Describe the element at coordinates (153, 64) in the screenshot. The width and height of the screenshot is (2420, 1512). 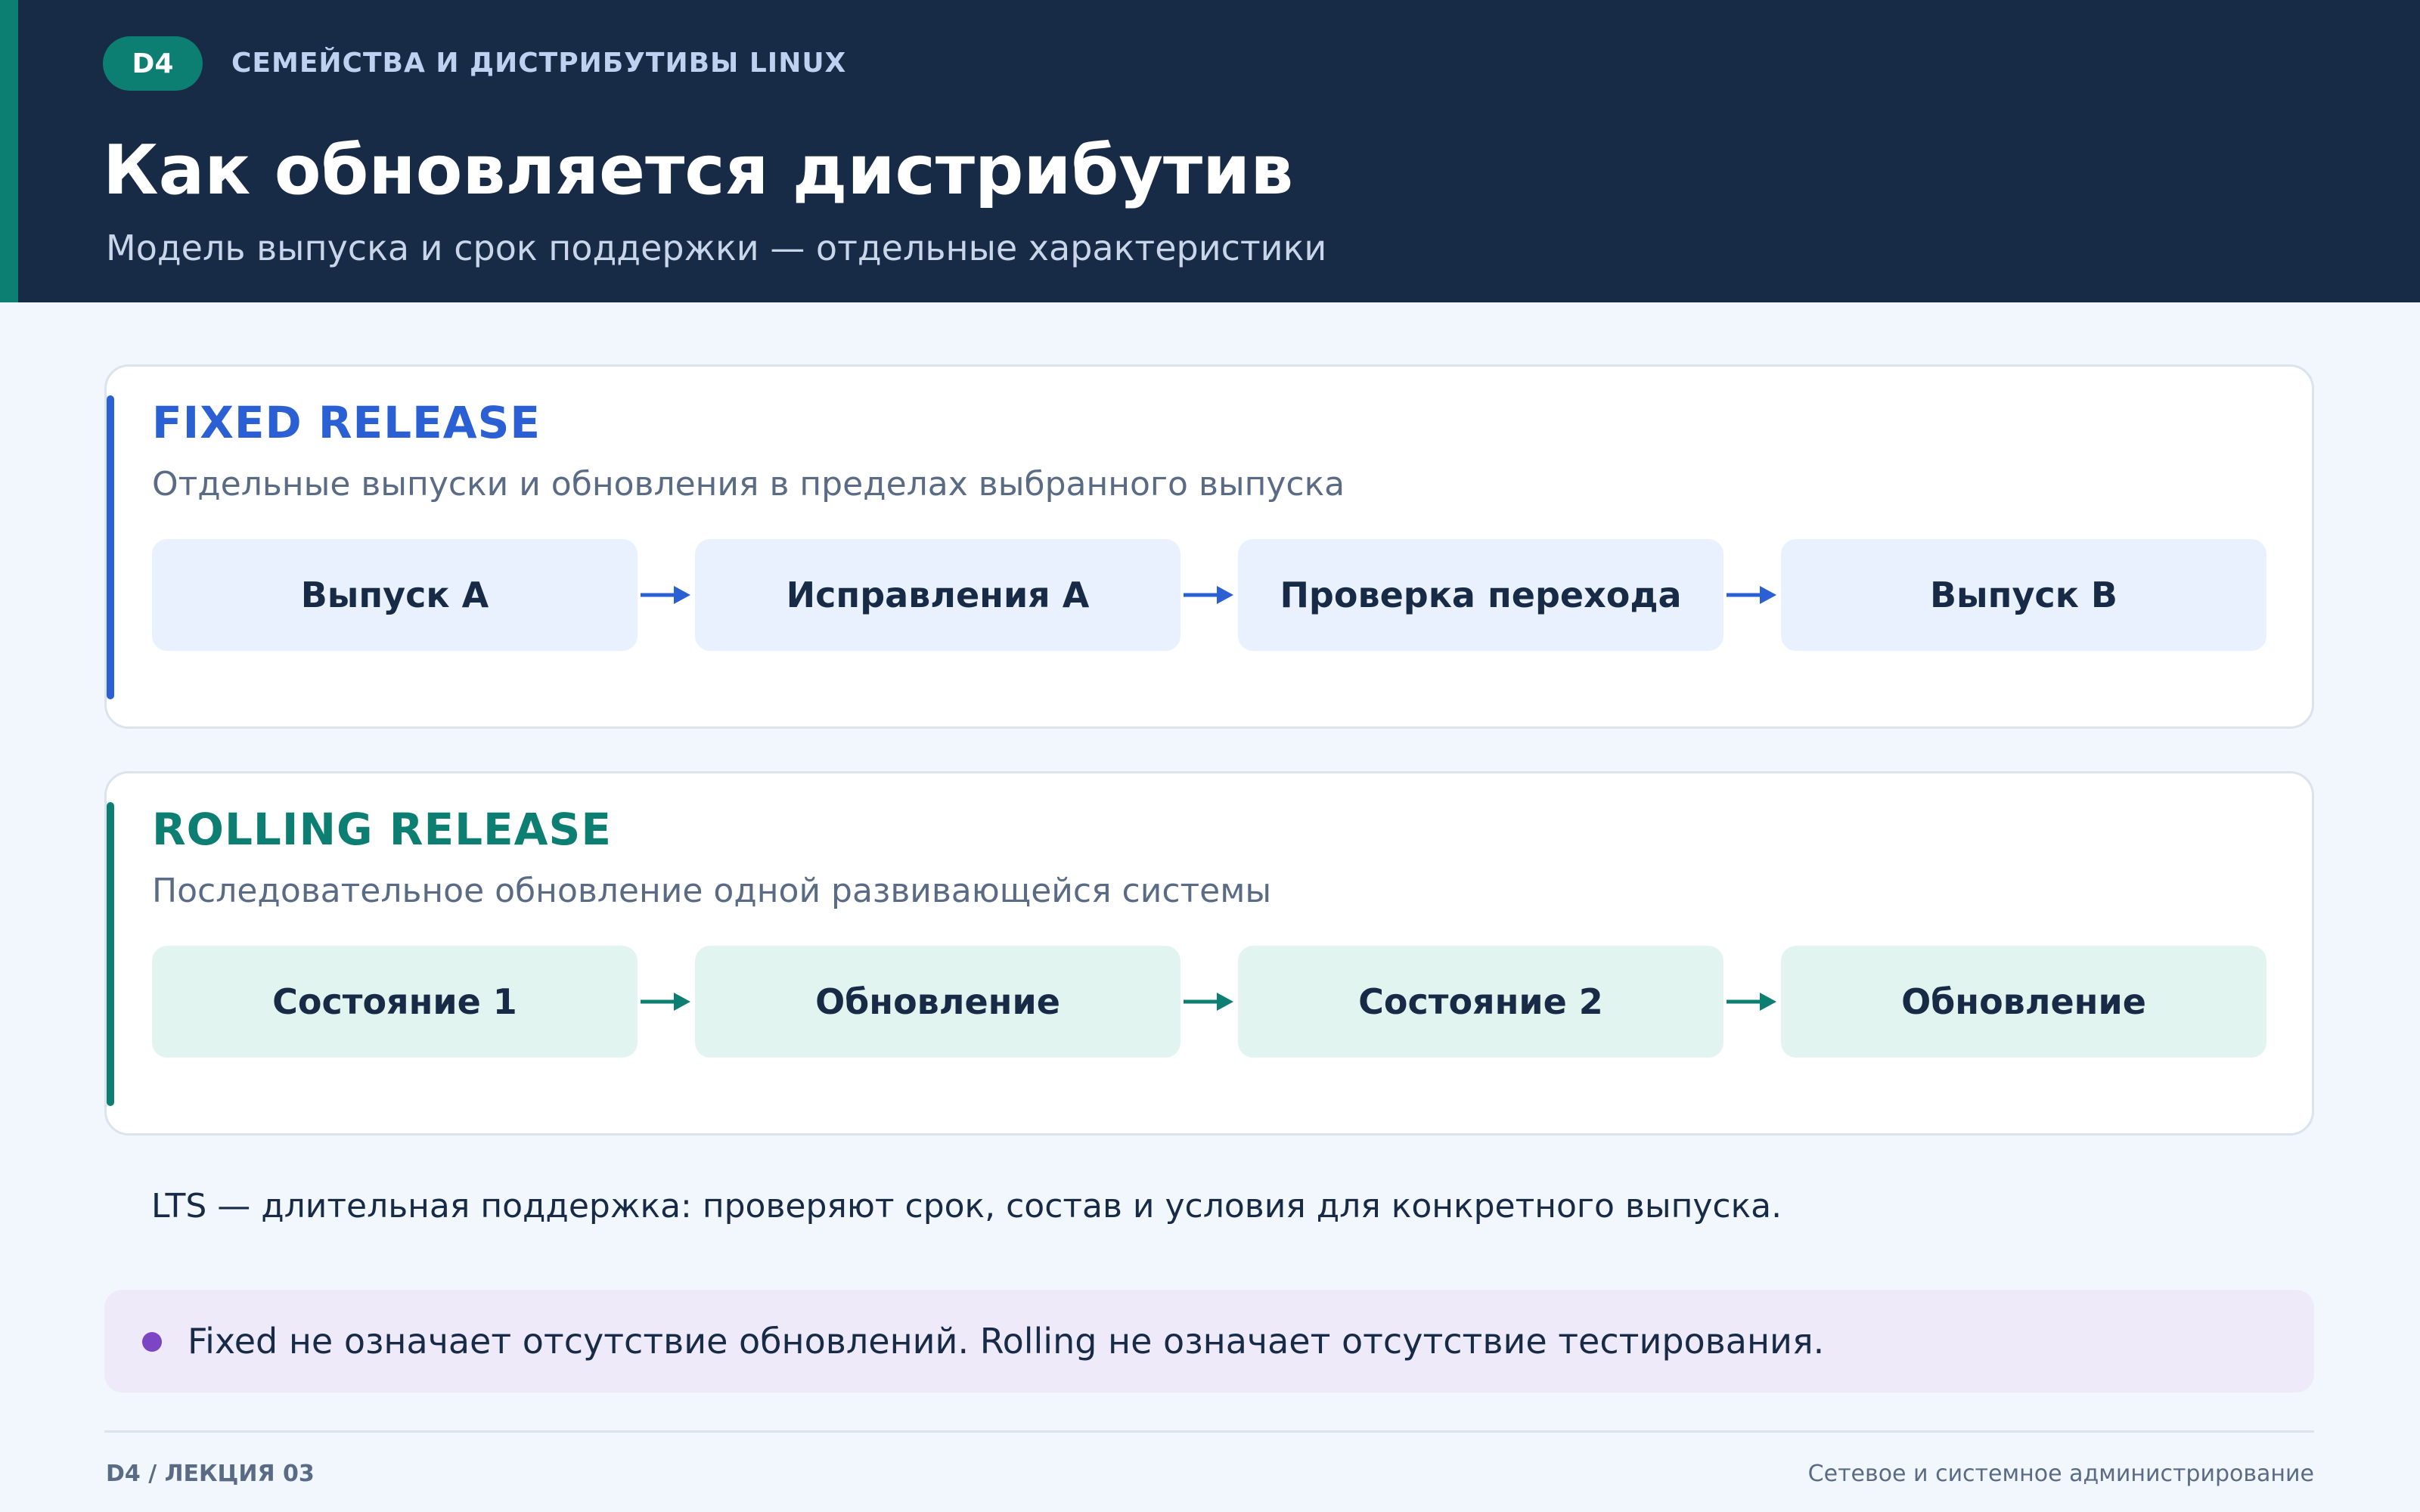
I see `section-badge: D4` at that location.